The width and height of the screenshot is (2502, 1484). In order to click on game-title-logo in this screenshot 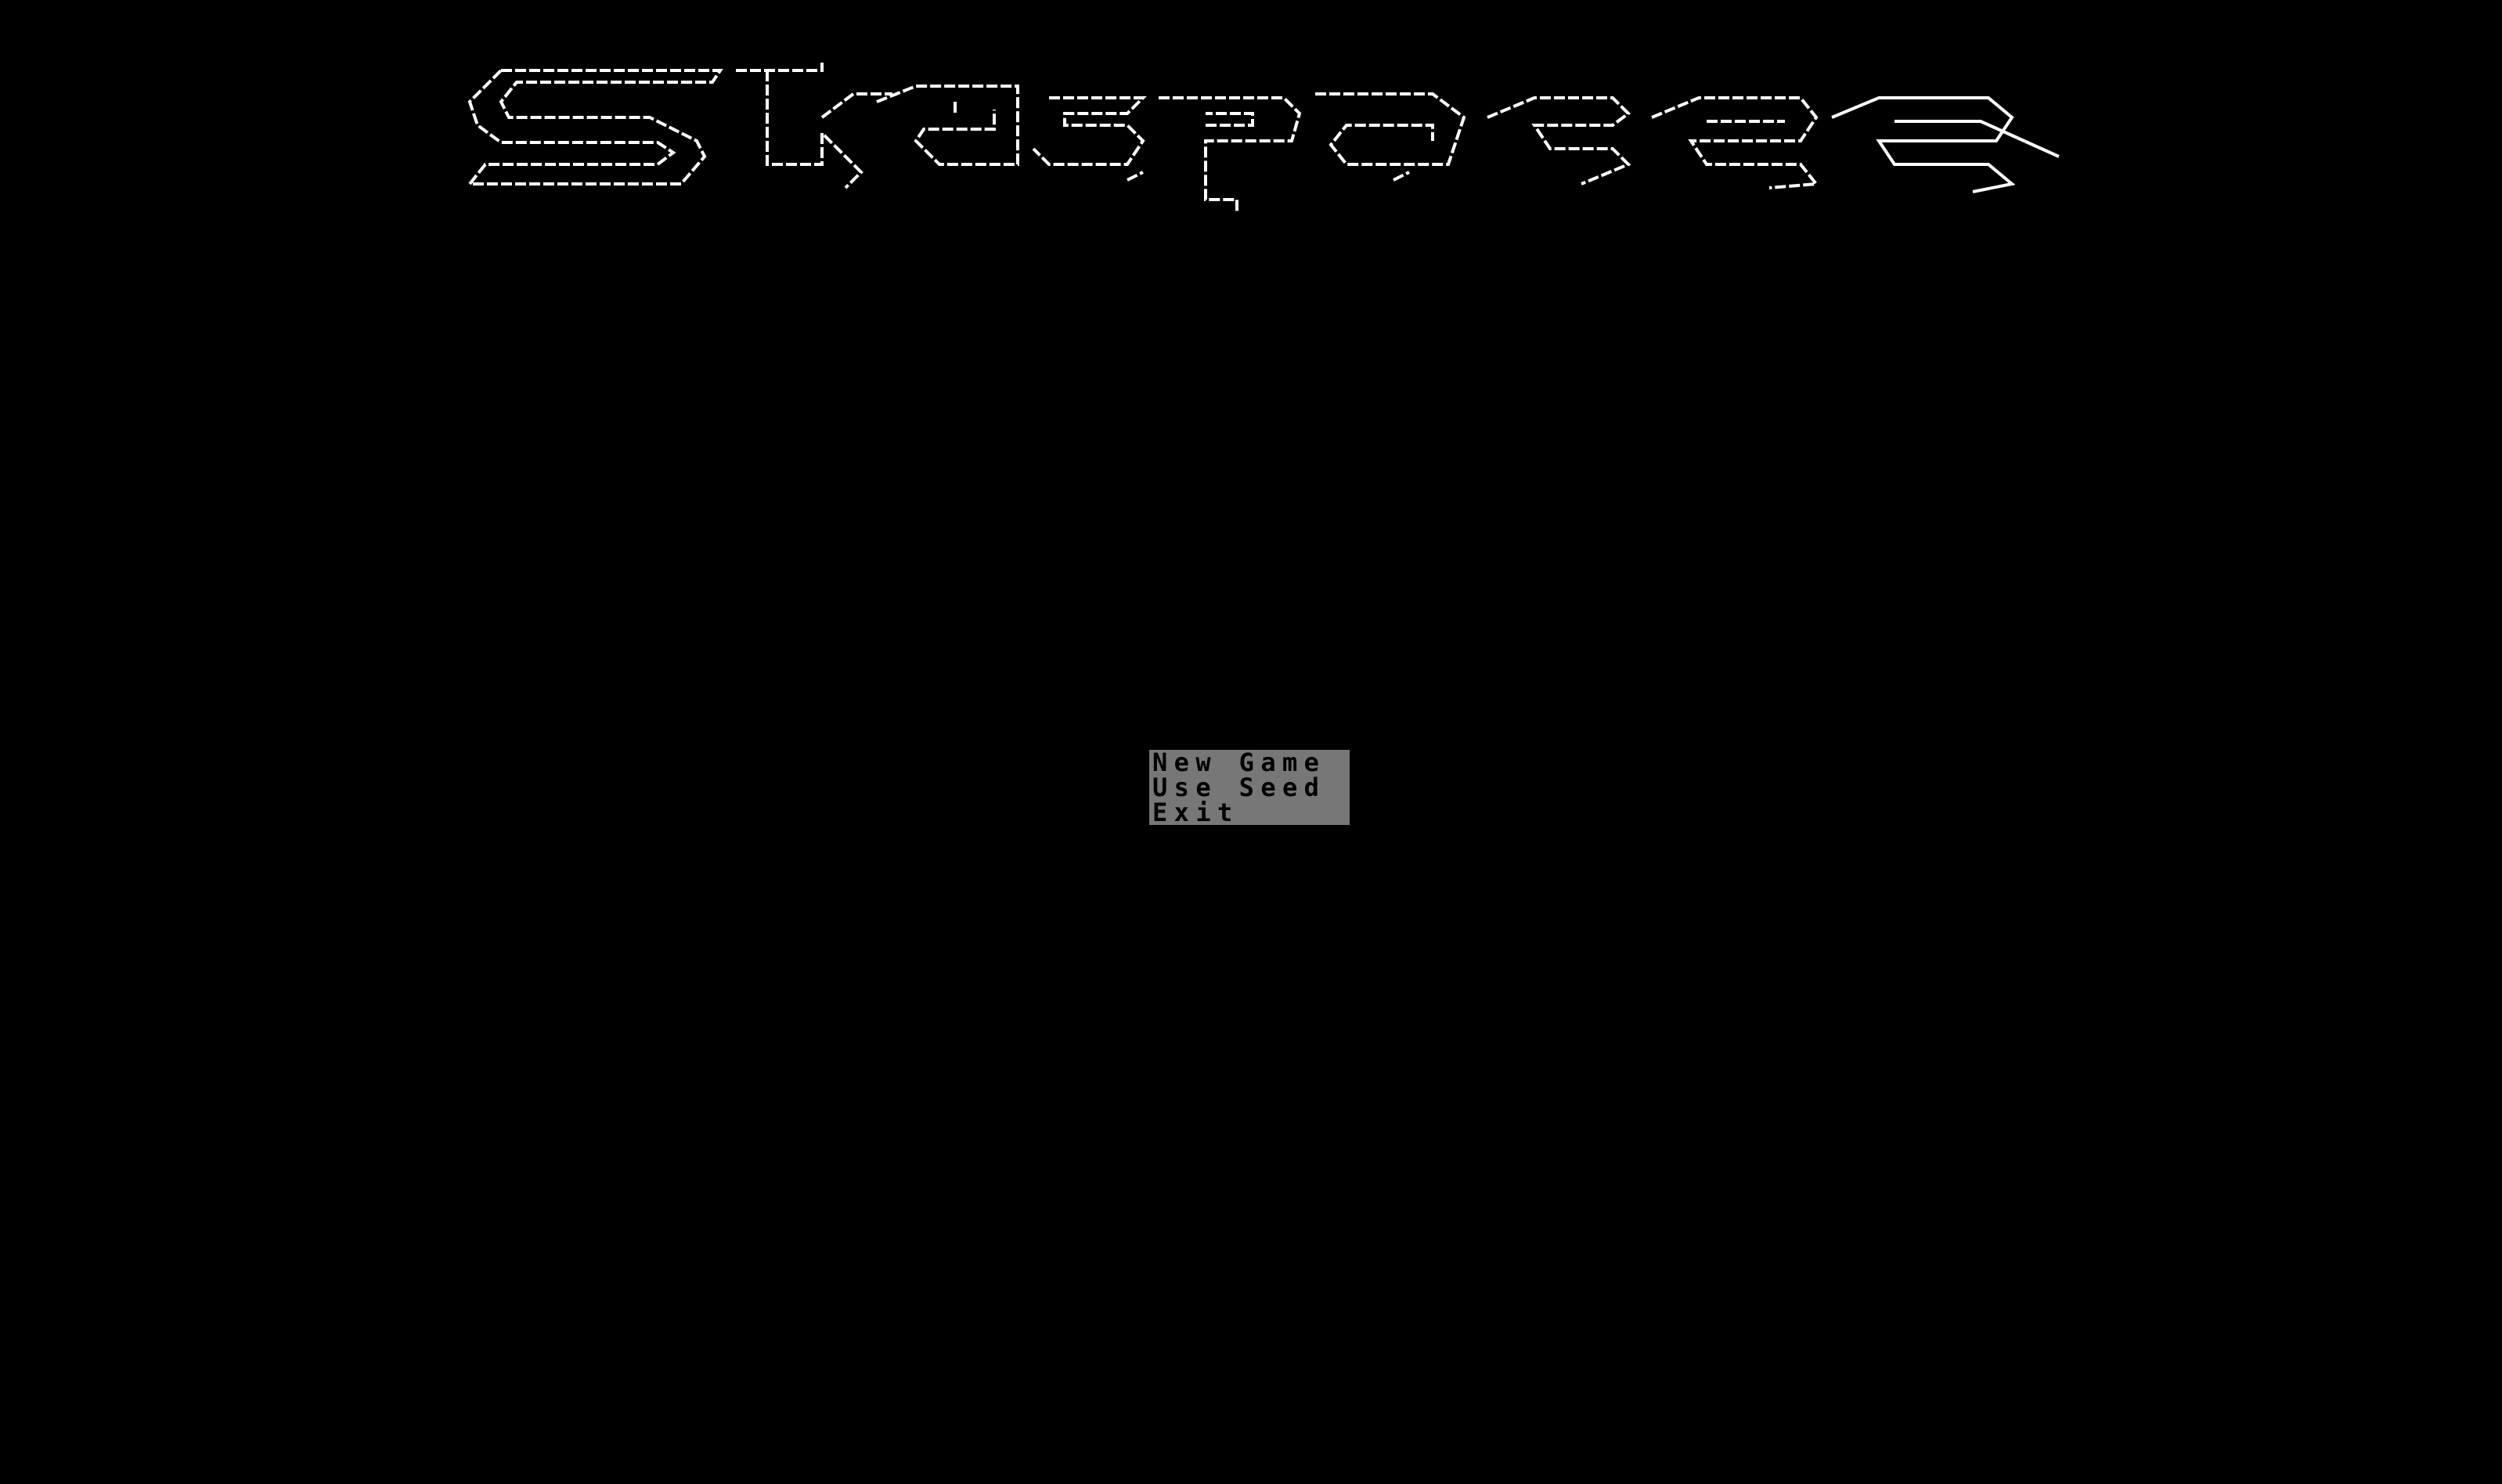, I will do `click(1263, 137)`.